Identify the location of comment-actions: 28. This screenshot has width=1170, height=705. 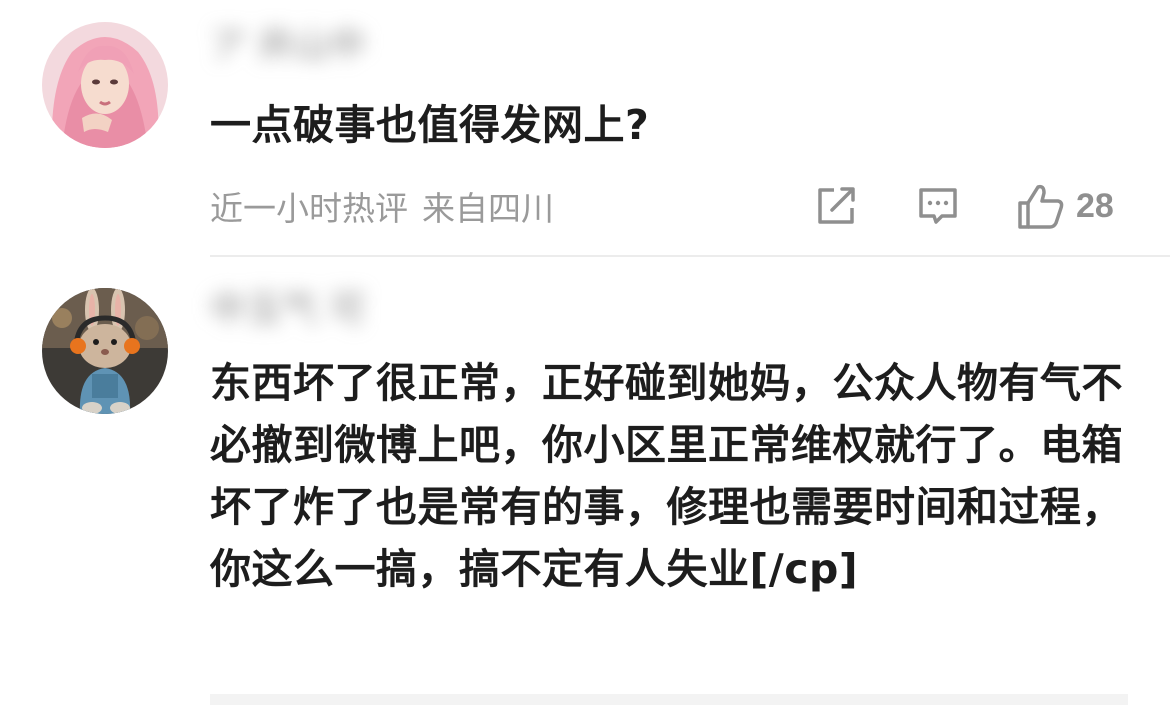
(972, 206).